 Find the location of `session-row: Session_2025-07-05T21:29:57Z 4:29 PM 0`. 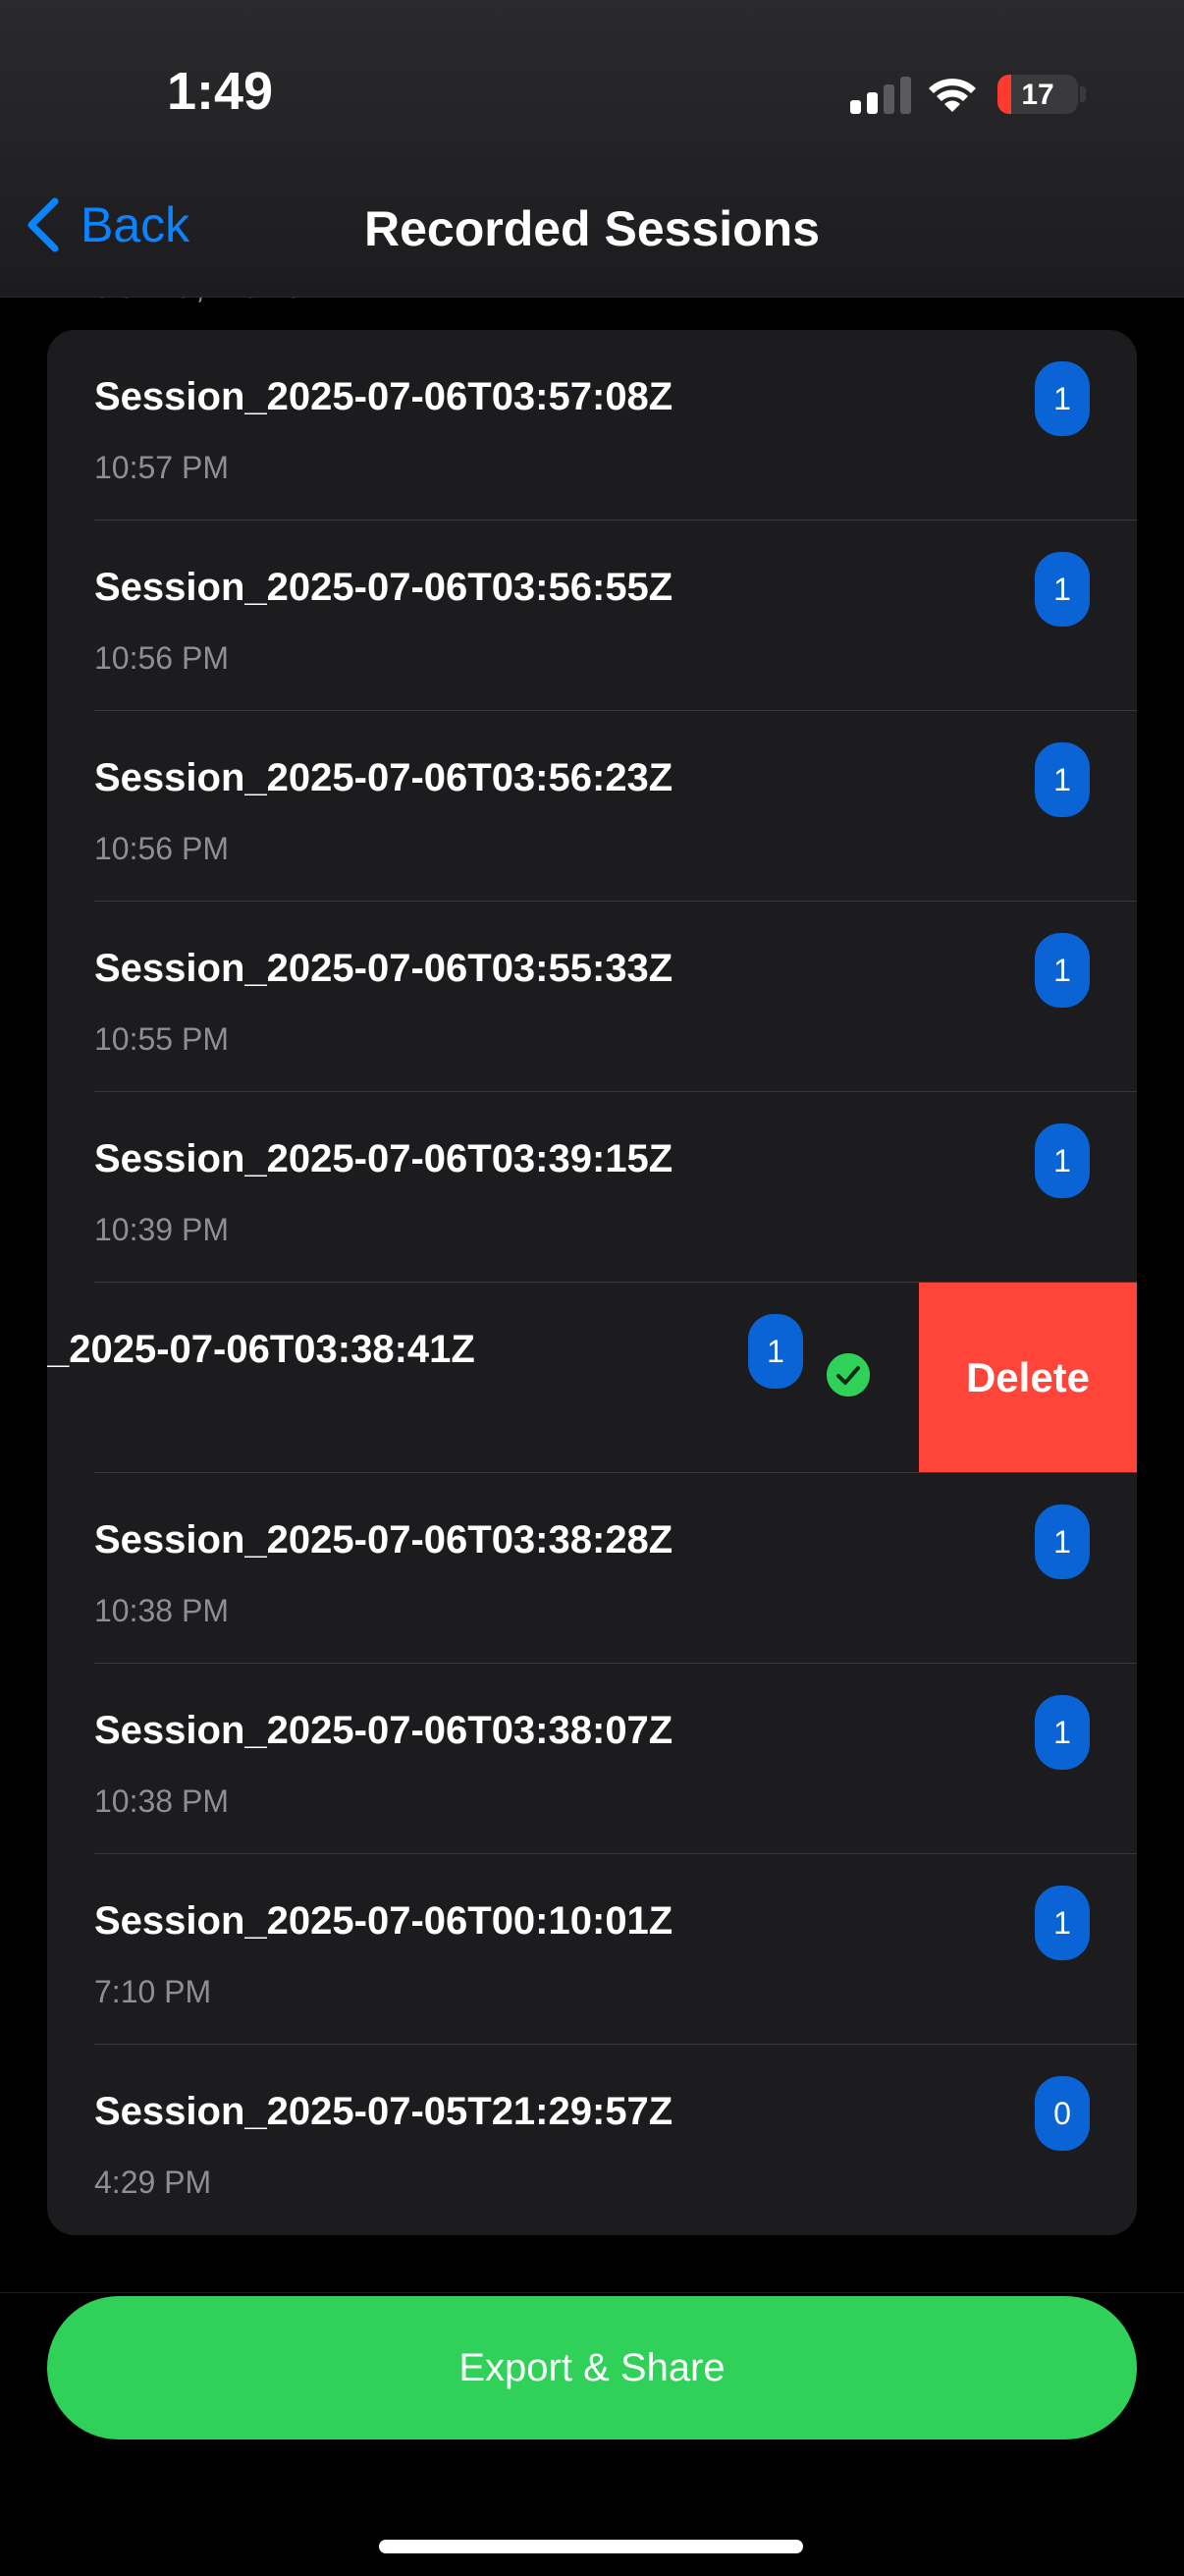

session-row: Session_2025-07-05T21:29:57Z 4:29 PM 0 is located at coordinates (592, 2140).